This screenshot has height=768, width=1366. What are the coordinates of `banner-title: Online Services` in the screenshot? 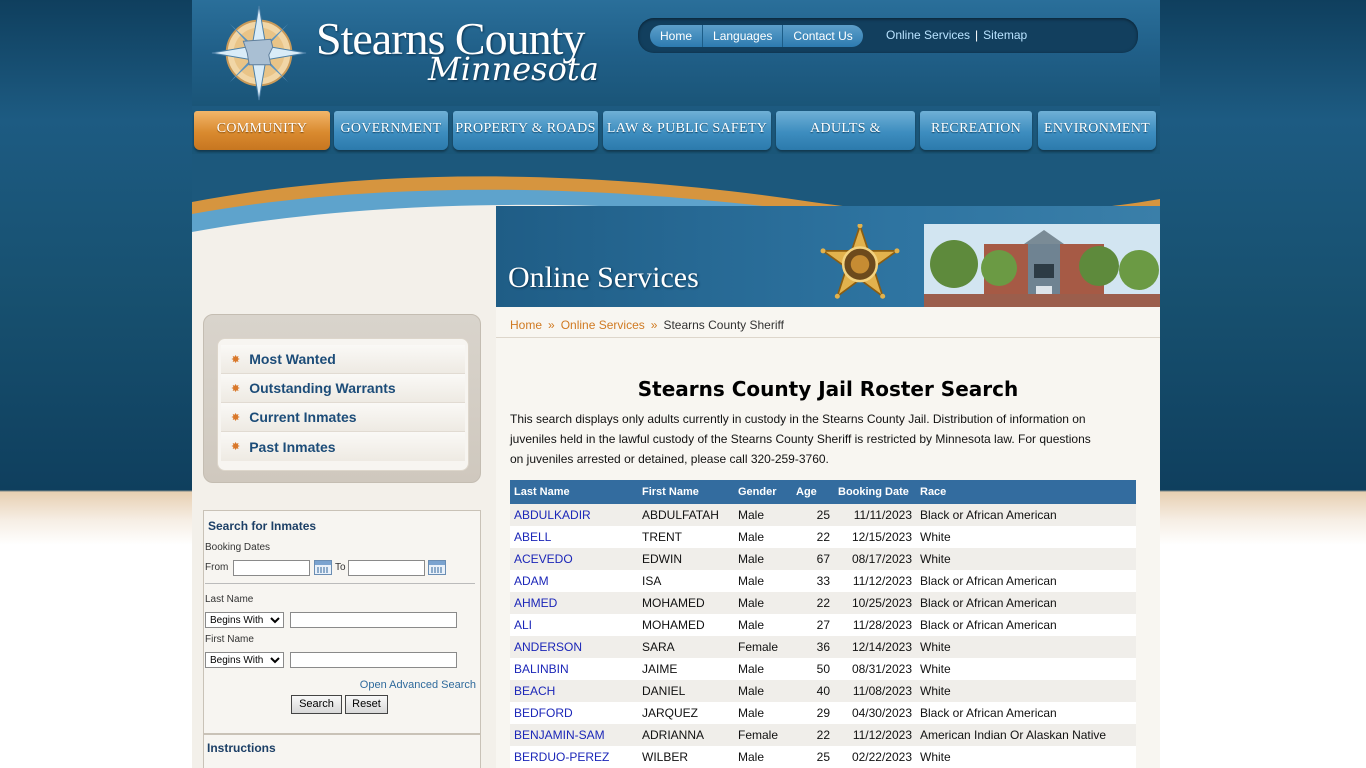 It's located at (603, 277).